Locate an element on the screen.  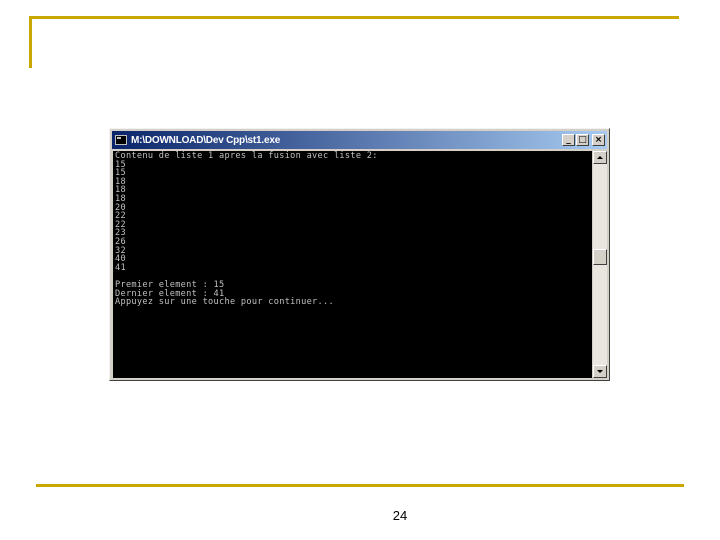
scrollbar-thumb is located at coordinates (600, 257).